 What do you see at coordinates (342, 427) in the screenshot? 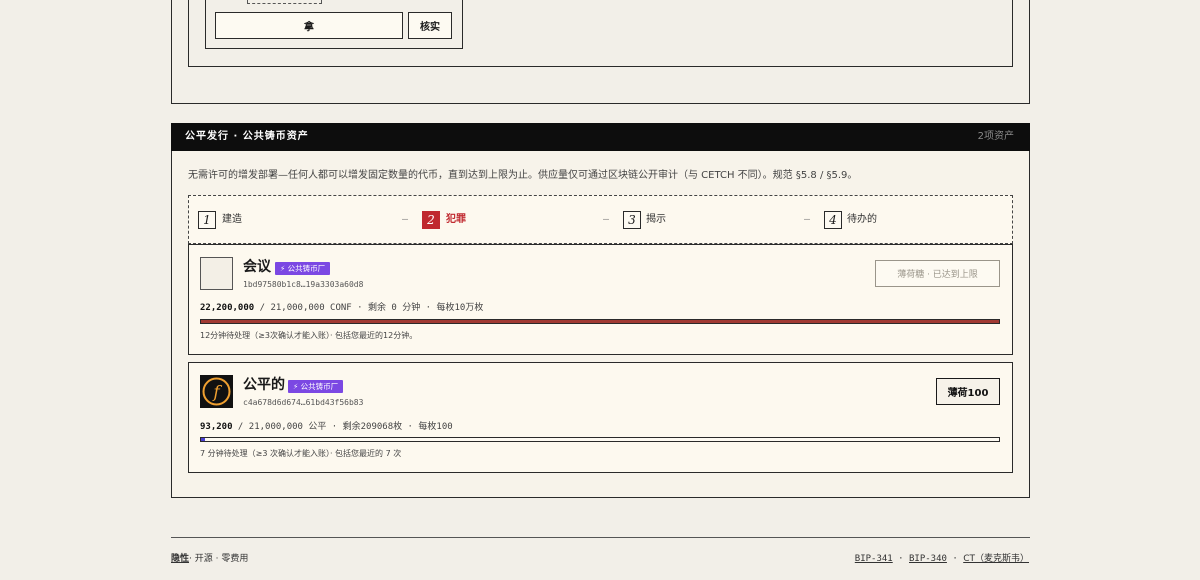
I see `supply-details: / 21,000,000 公平 · 剩余209068枚 · 每枚100` at bounding box center [342, 427].